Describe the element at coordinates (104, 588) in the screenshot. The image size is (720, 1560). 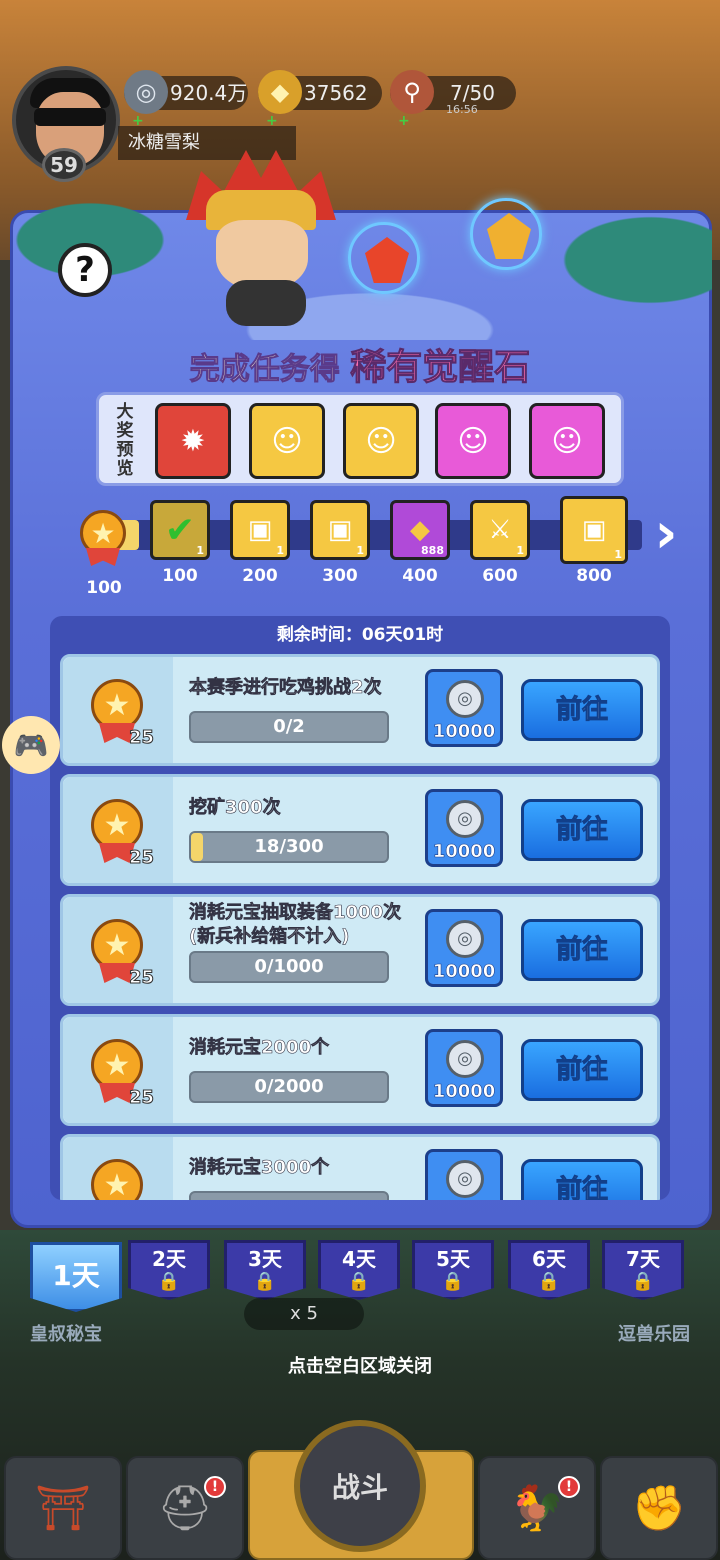
I see `current-points: 100` at that location.